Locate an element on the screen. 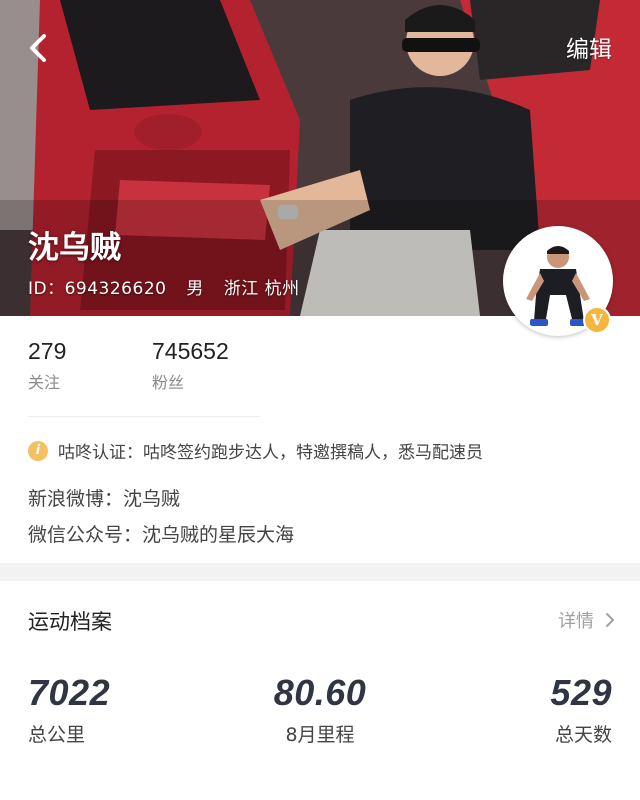  certification-row: i 咕咚认证：咕咚签约跑步达人，特邀撰稿人，悉马配速员 is located at coordinates (255, 450).